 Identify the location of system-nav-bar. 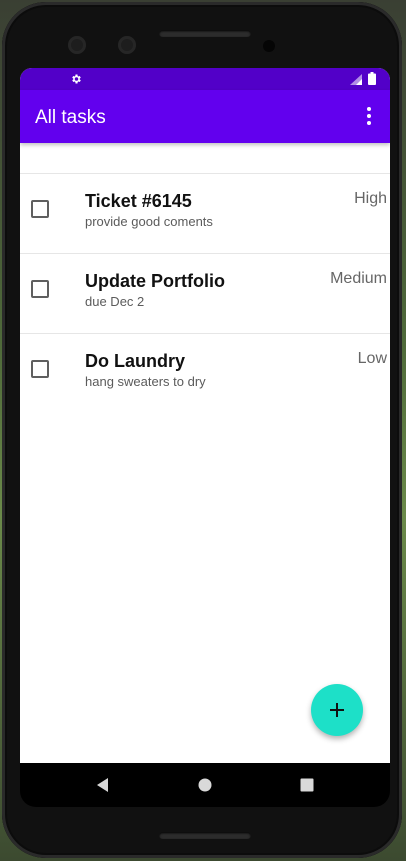
(205, 785).